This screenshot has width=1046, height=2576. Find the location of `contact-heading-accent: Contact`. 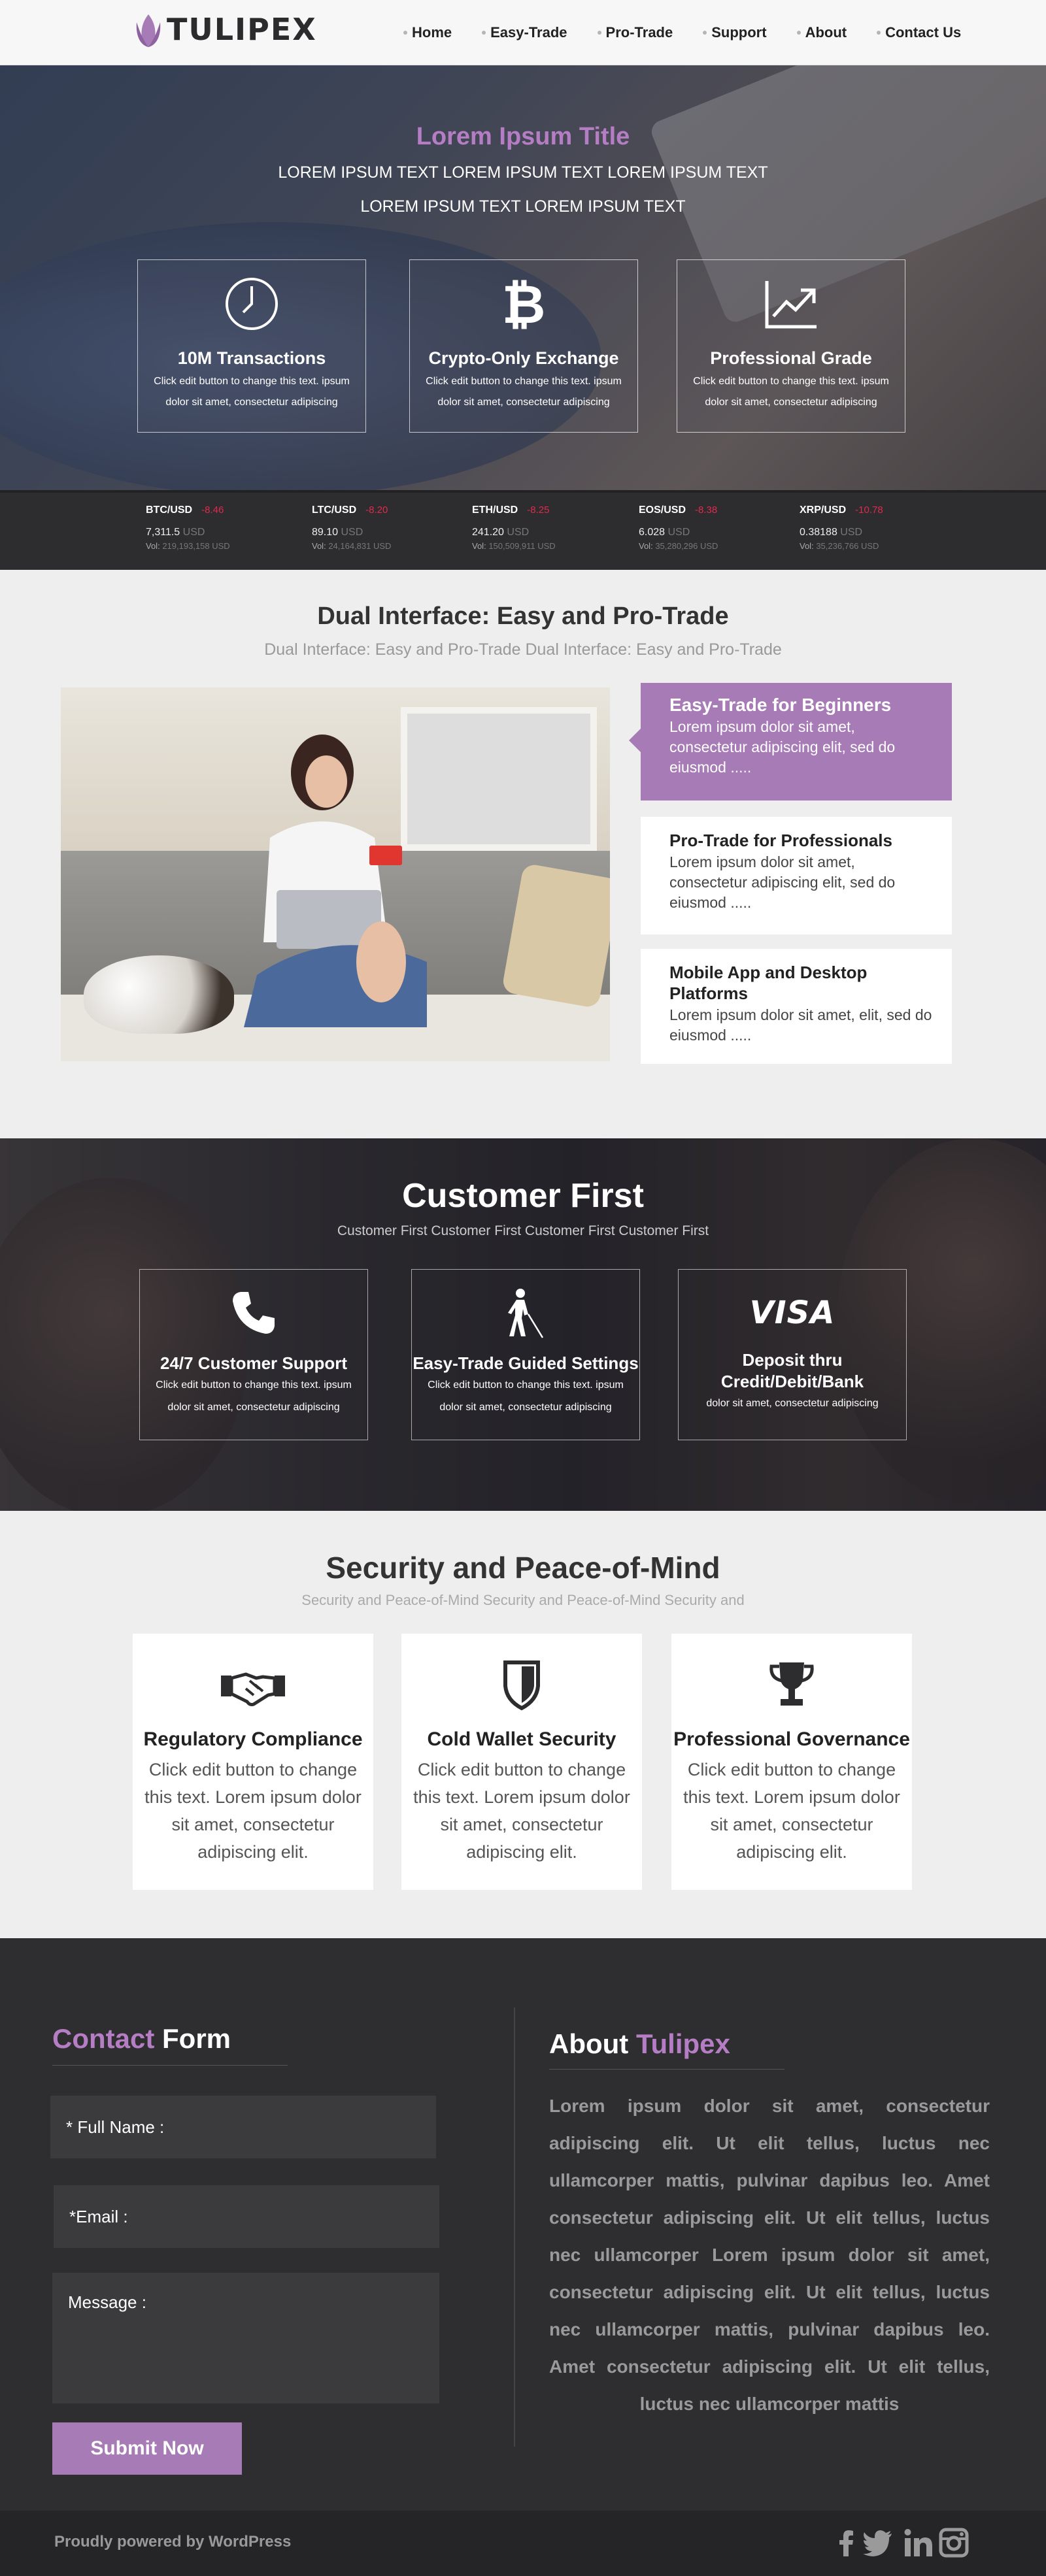

contact-heading-accent: Contact is located at coordinates (103, 2038).